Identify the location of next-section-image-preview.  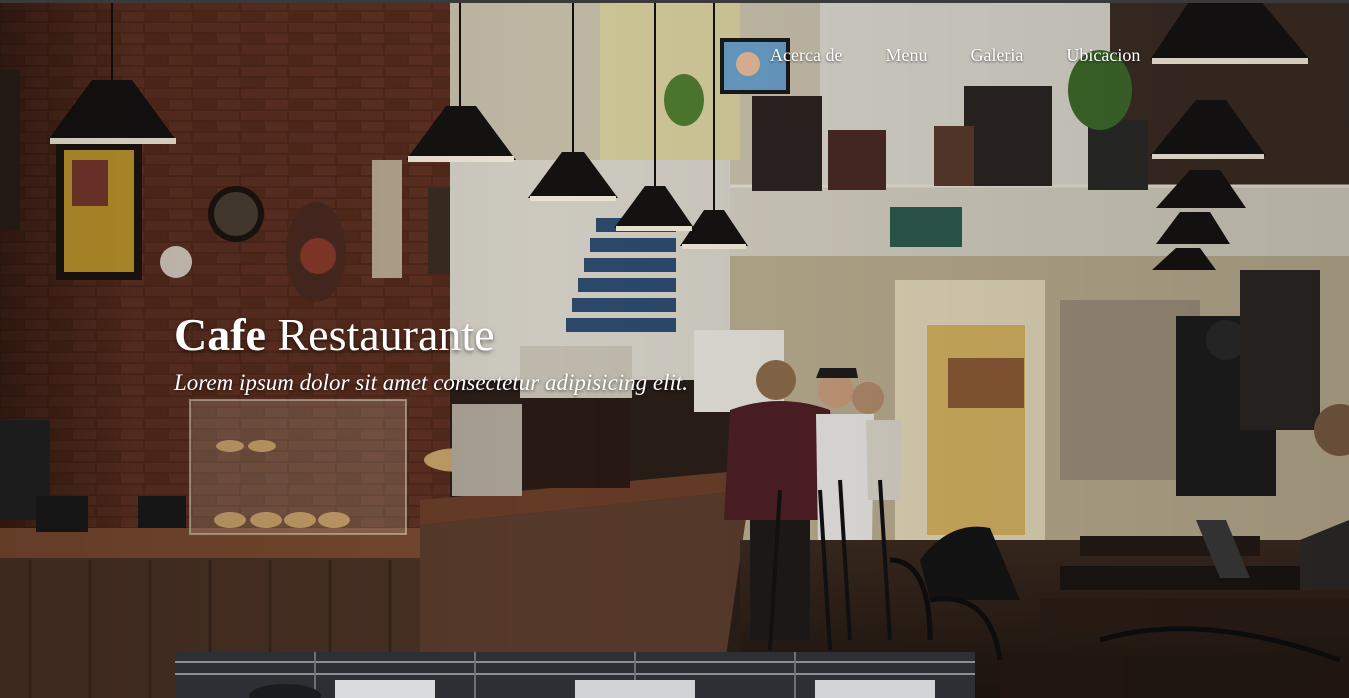
(575, 675).